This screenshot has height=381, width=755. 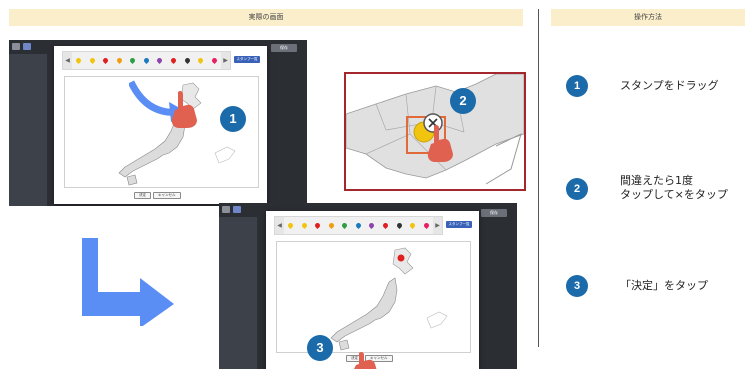 What do you see at coordinates (389, 299) in the screenshot?
I see `japan-map` at bounding box center [389, 299].